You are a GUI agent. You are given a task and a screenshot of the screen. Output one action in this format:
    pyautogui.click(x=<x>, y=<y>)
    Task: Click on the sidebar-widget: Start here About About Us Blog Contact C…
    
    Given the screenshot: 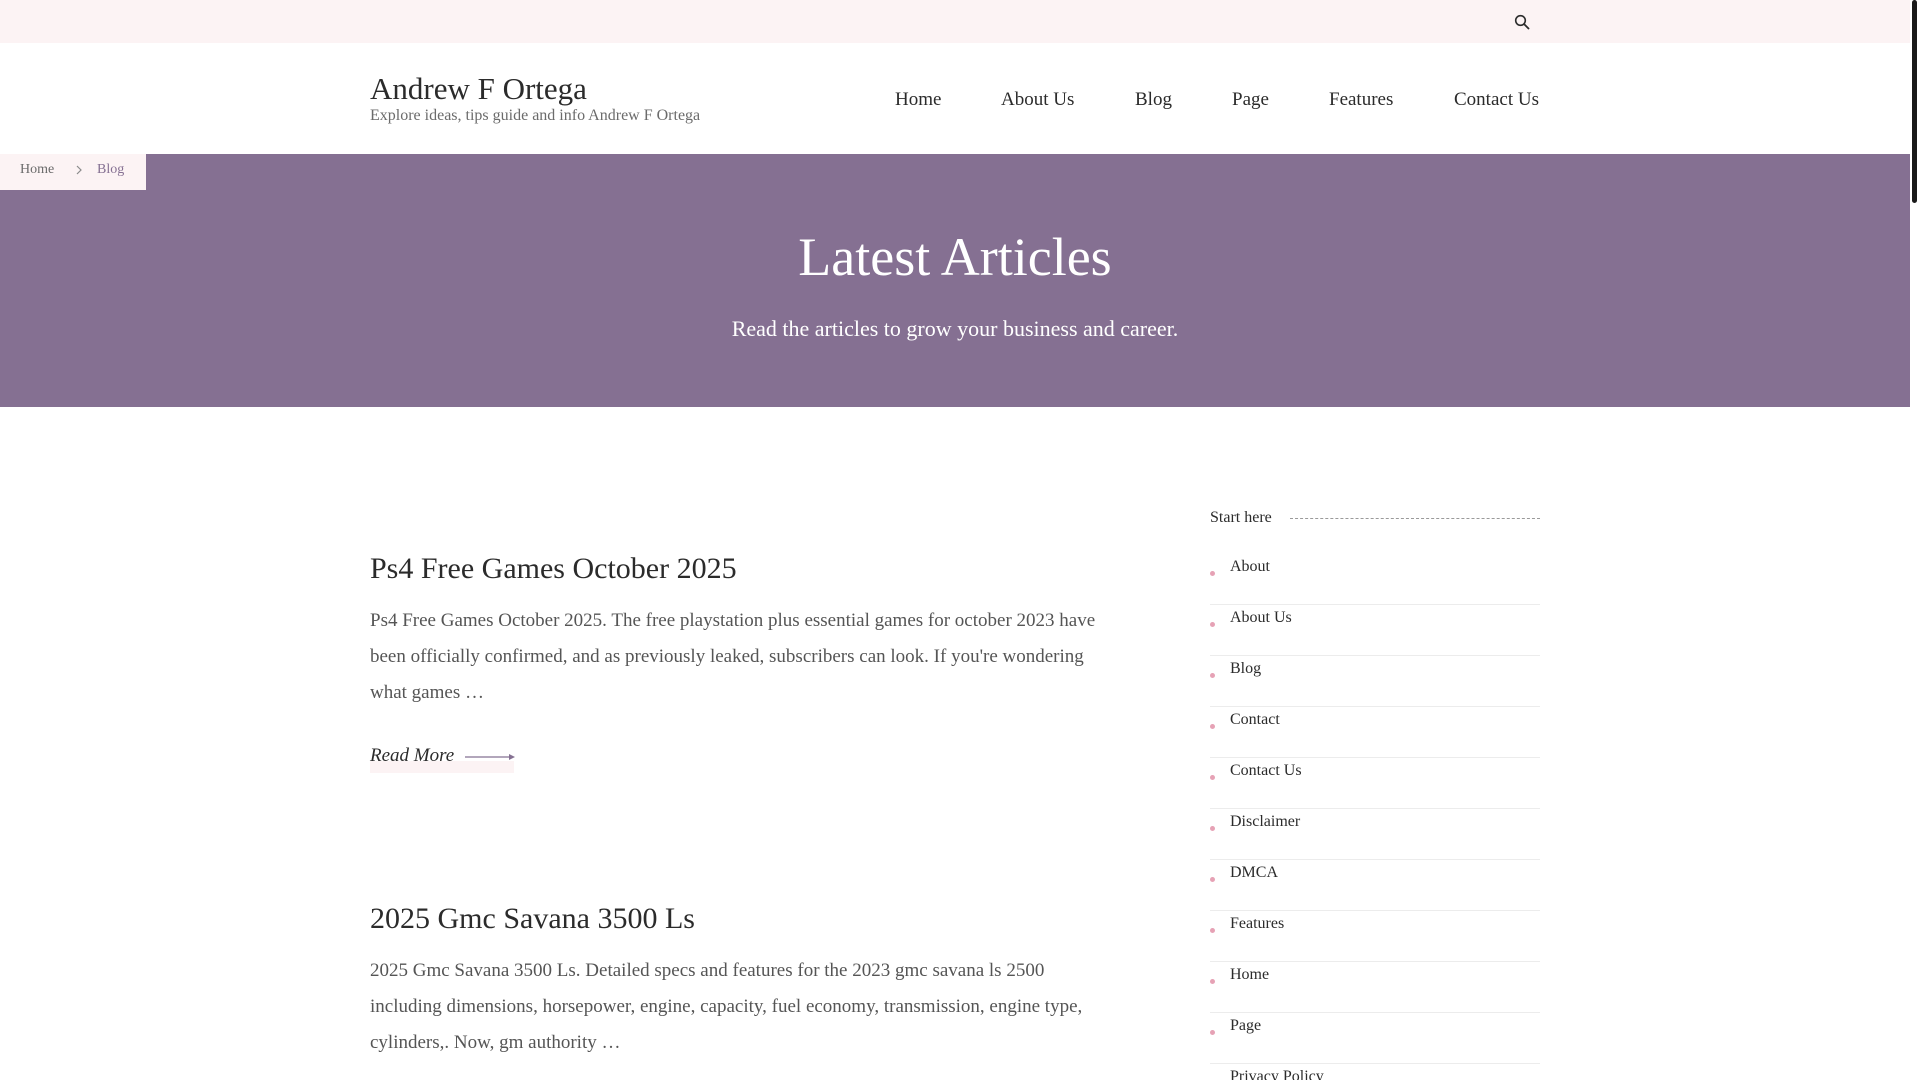 What is the action you would take?
    pyautogui.click(x=1375, y=792)
    